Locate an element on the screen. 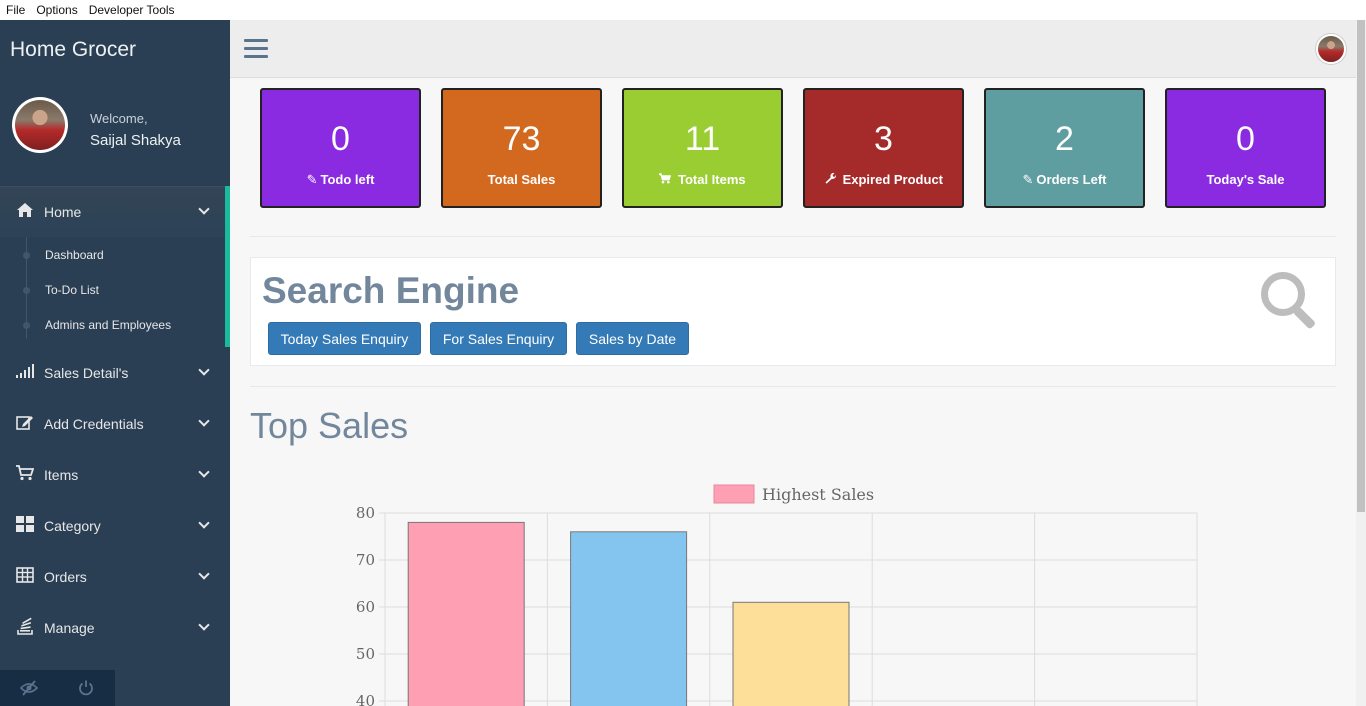 The height and width of the screenshot is (706, 1366). tile-label: Today's Sale is located at coordinates (1245, 179).